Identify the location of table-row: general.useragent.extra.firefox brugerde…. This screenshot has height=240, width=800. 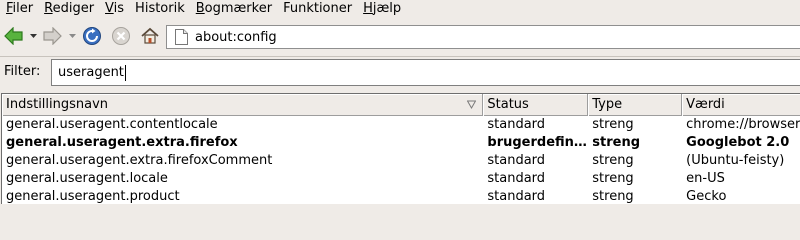
(401, 143).